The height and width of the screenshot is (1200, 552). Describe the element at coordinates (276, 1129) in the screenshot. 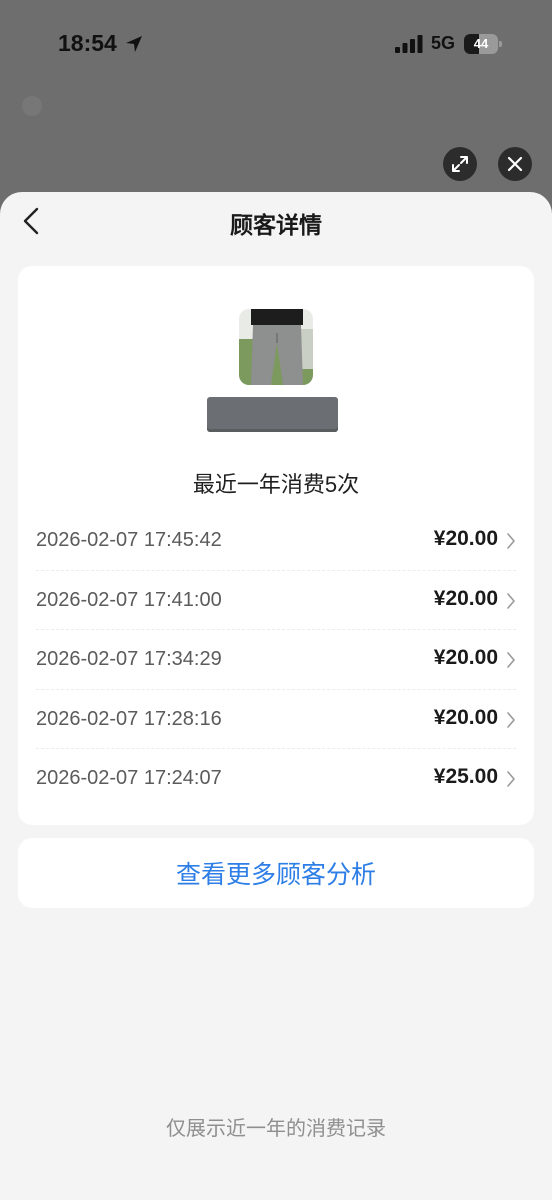

I see `footer-note: 仅展示近一年的消费记录` at that location.